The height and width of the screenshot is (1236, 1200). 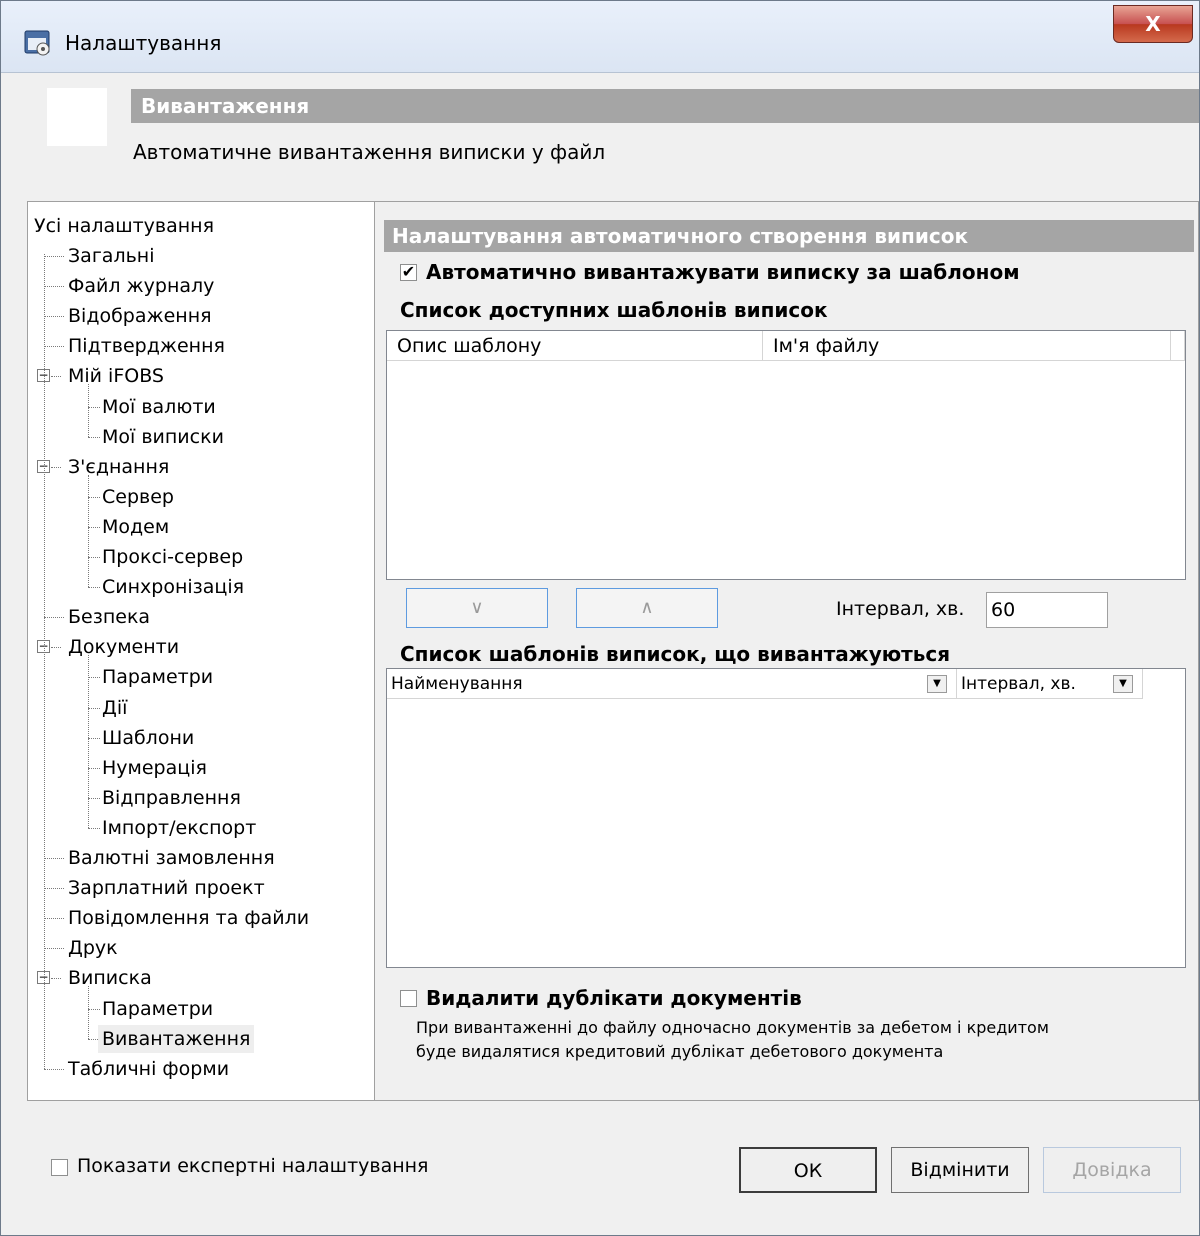 I want to click on move-down-button: ∨, so click(x=477, y=608).